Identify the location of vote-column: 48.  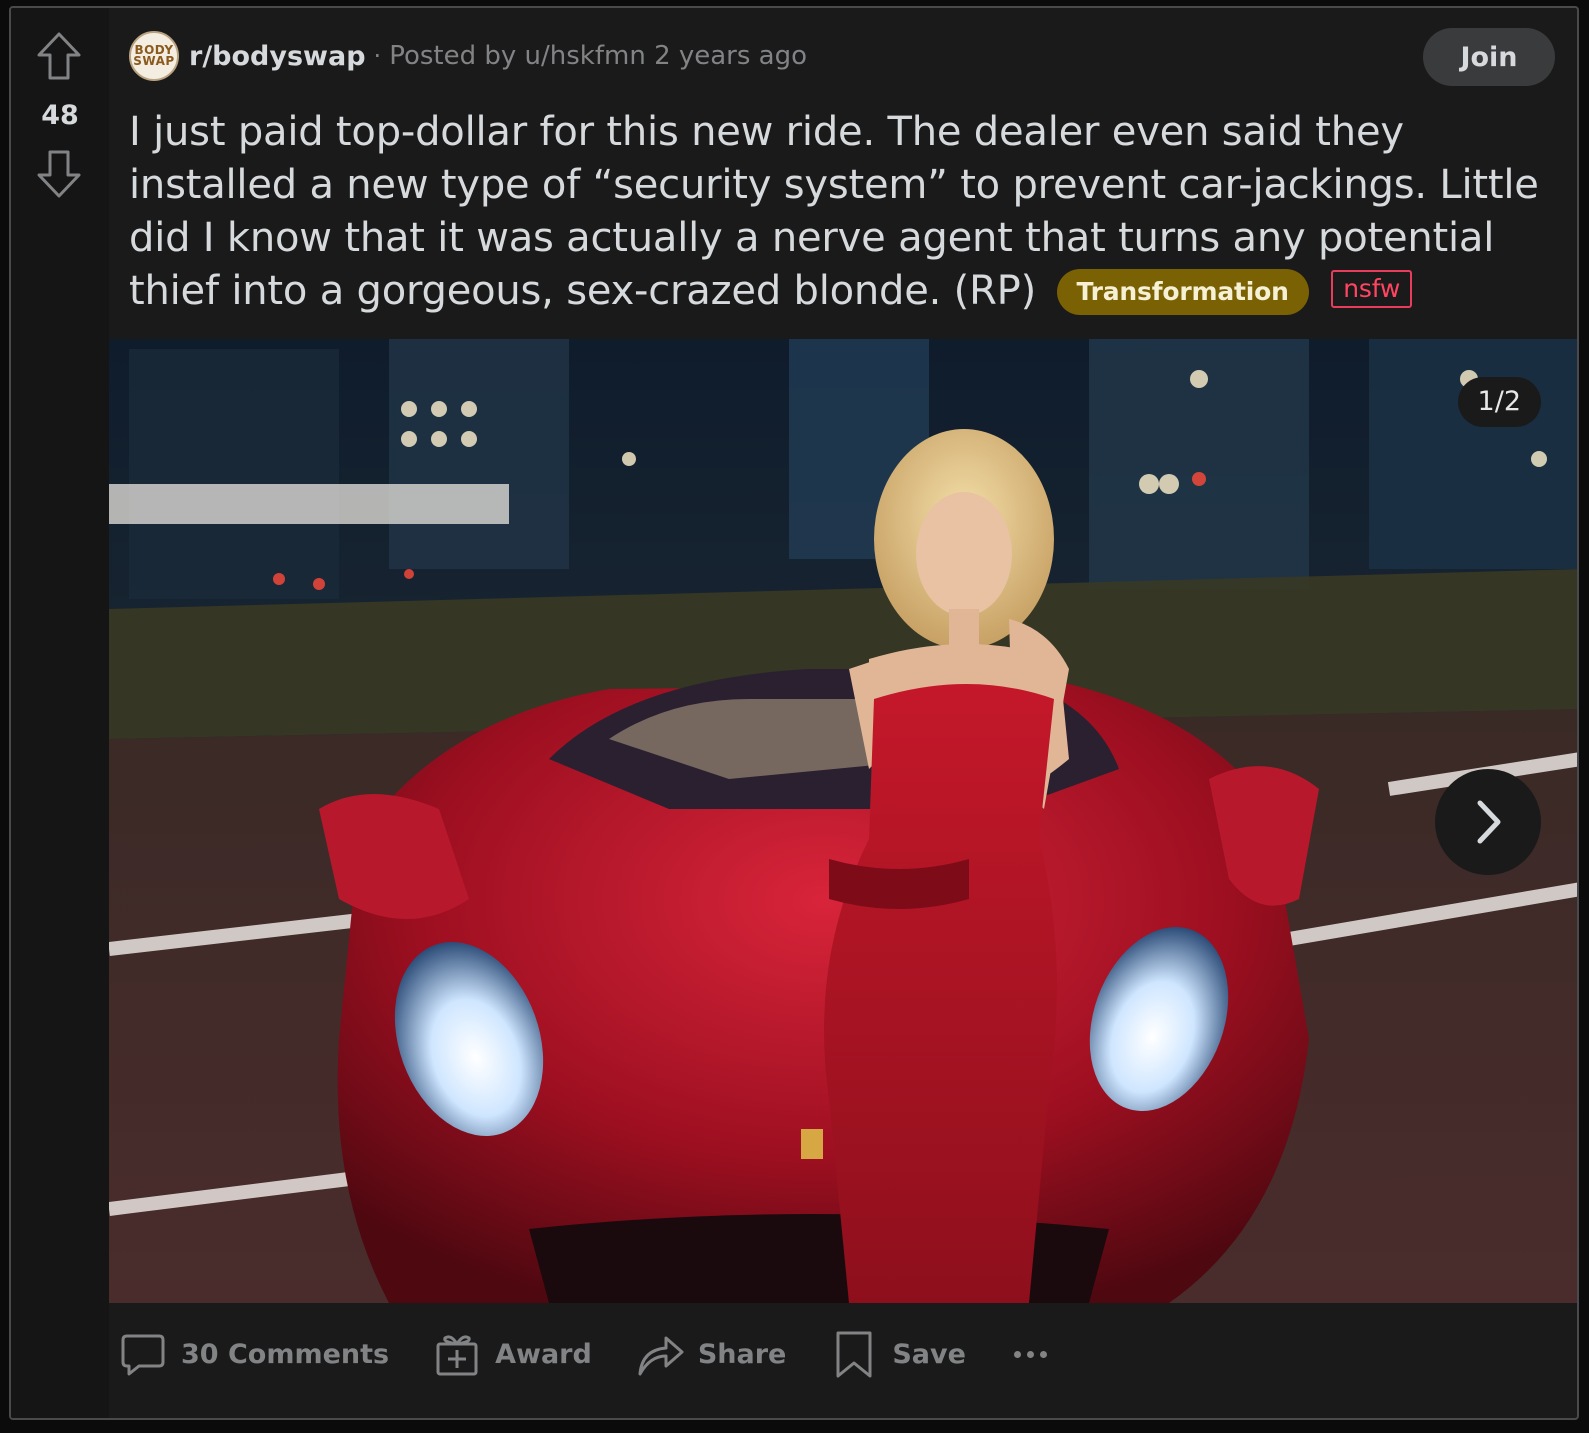
(60, 713).